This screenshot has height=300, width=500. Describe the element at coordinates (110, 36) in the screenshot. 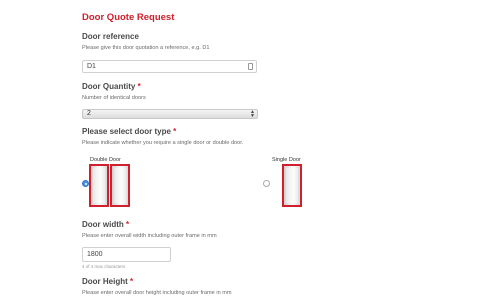

I see `door-reference-label: Door reference` at that location.